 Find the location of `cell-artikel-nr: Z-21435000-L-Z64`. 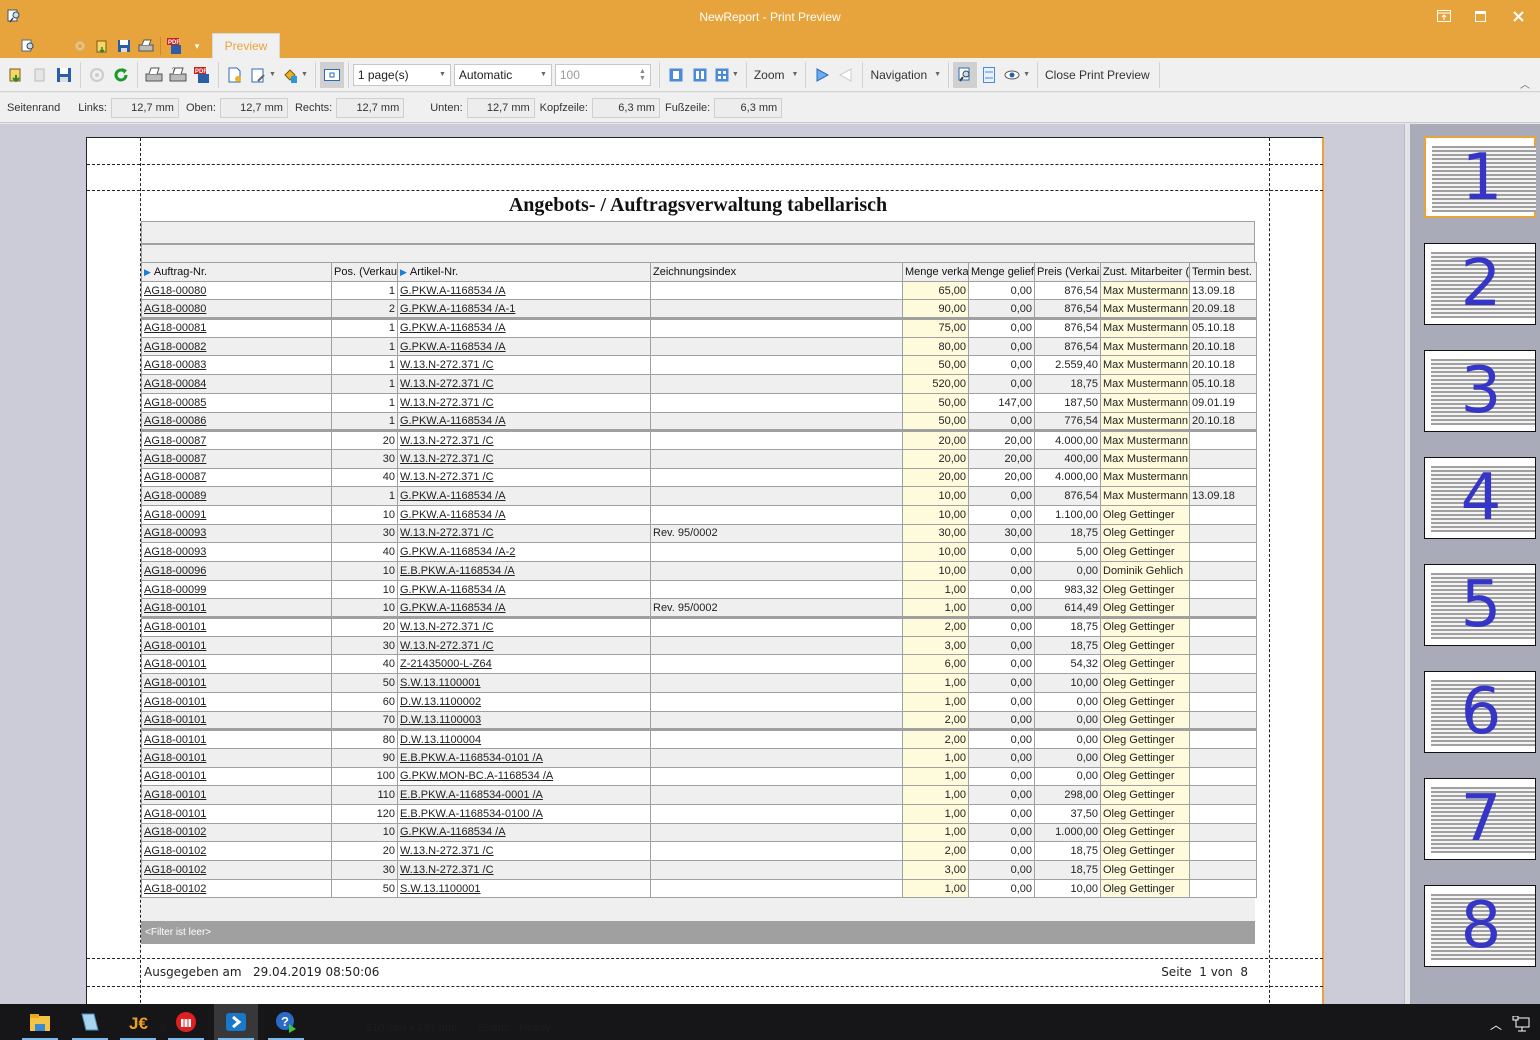

cell-artikel-nr: Z-21435000-L-Z64 is located at coordinates (524, 664).